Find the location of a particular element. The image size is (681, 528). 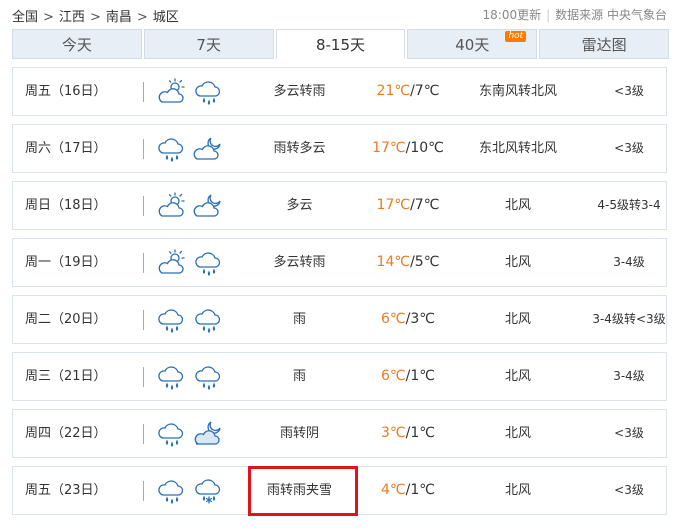

wind-level: 4-5级转3-4 is located at coordinates (629, 205).